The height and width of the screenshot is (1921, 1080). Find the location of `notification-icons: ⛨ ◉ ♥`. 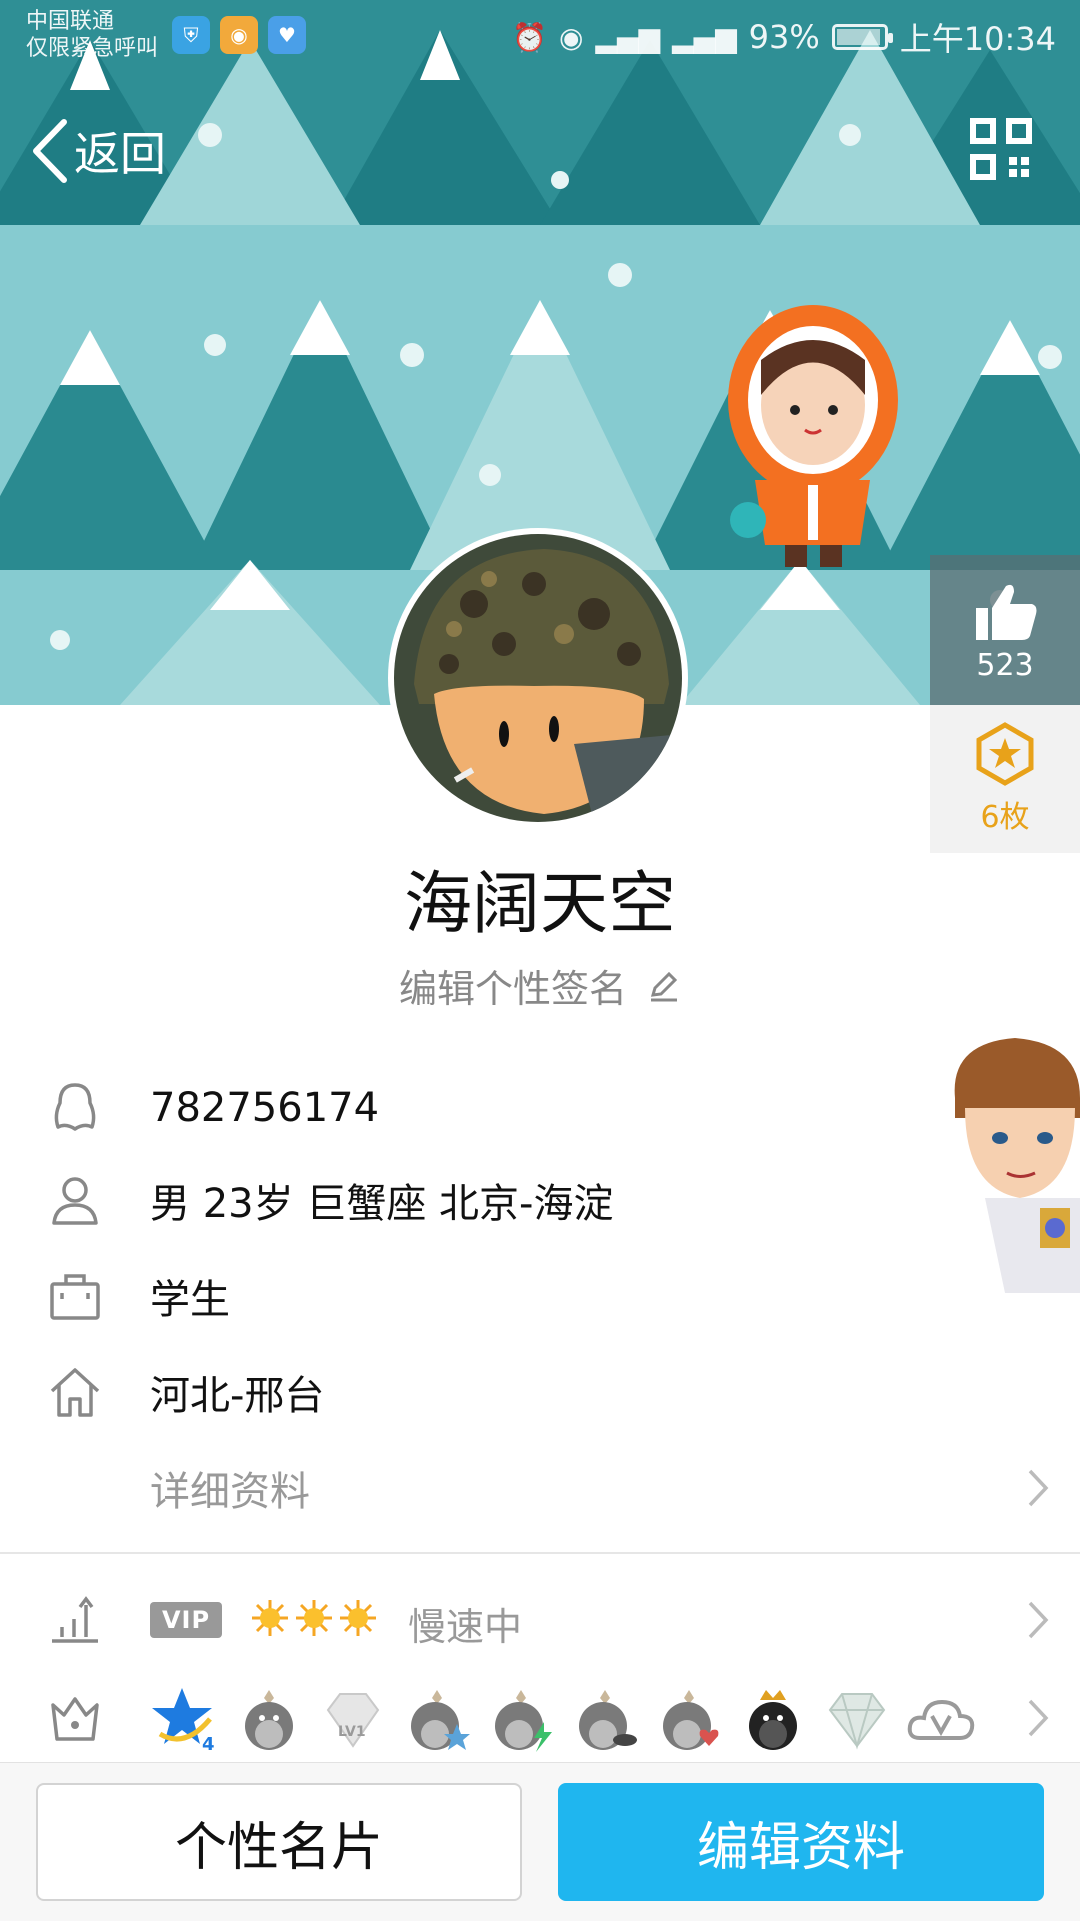

notification-icons: ⛨ ◉ ♥ is located at coordinates (239, 35).